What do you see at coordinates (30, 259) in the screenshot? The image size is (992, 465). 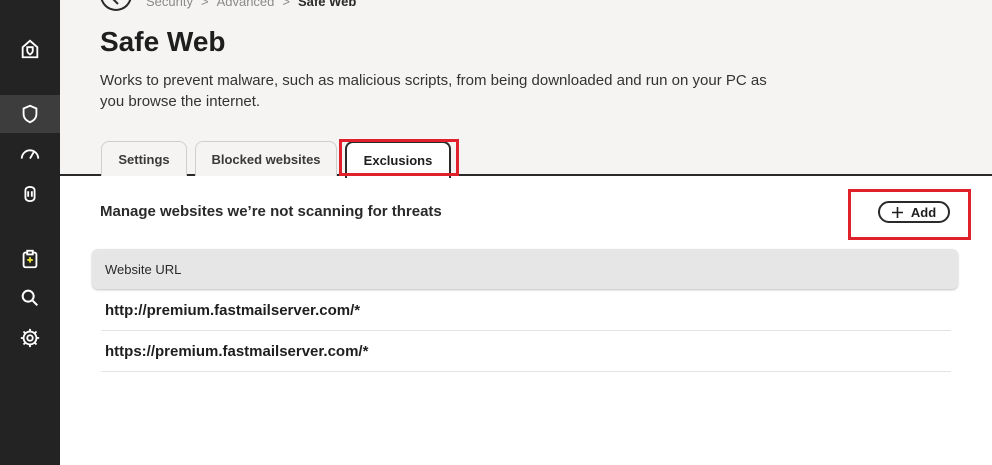 I see `clipboard-plus-icon` at bounding box center [30, 259].